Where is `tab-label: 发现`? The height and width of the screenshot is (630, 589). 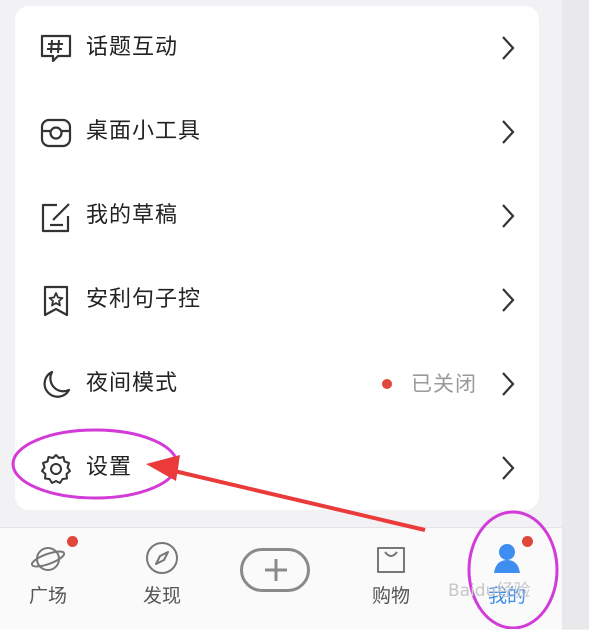 tab-label: 发现 is located at coordinates (161, 596).